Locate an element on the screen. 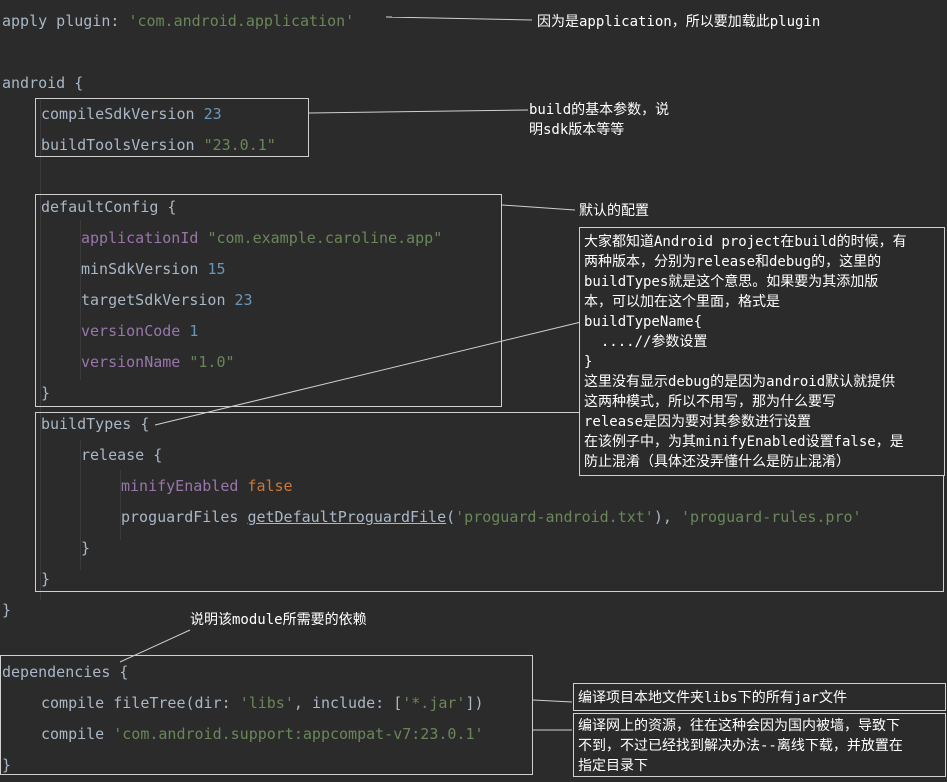  note-buildtypes-line: ....//参数设置 is located at coordinates (646, 342).